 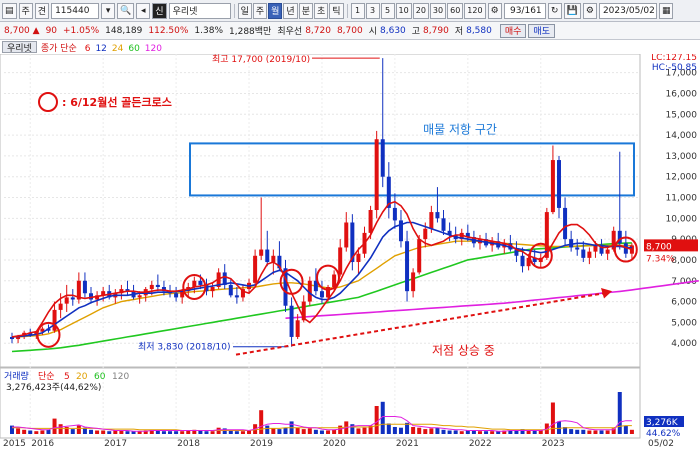 What do you see at coordinates (513, 30) in the screenshot?
I see `buy-button: 매수` at bounding box center [513, 30].